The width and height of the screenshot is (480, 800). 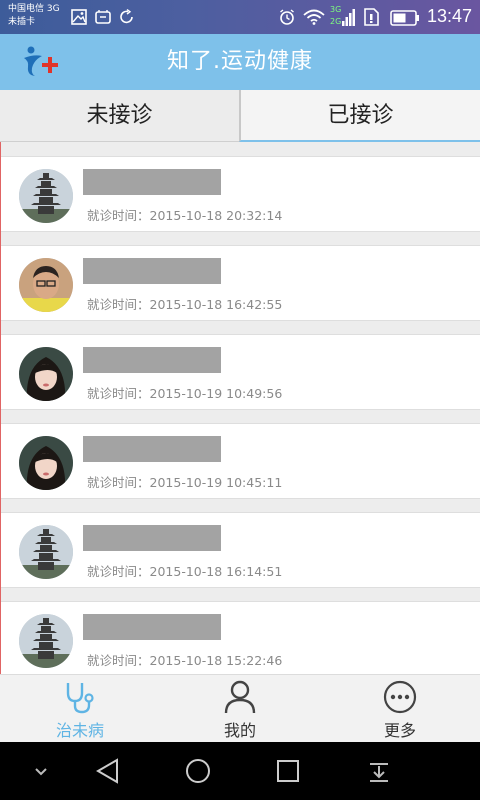 I want to click on nav-item-more: 更多, so click(x=400, y=709).